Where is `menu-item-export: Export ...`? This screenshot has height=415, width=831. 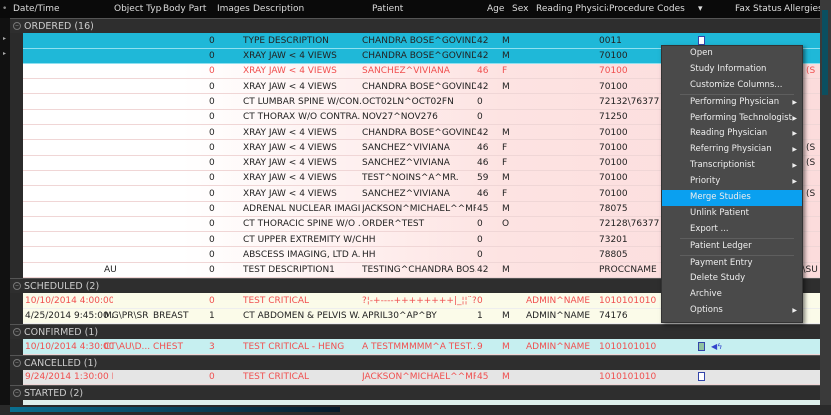
menu-item-export: Export ... is located at coordinates (732, 230).